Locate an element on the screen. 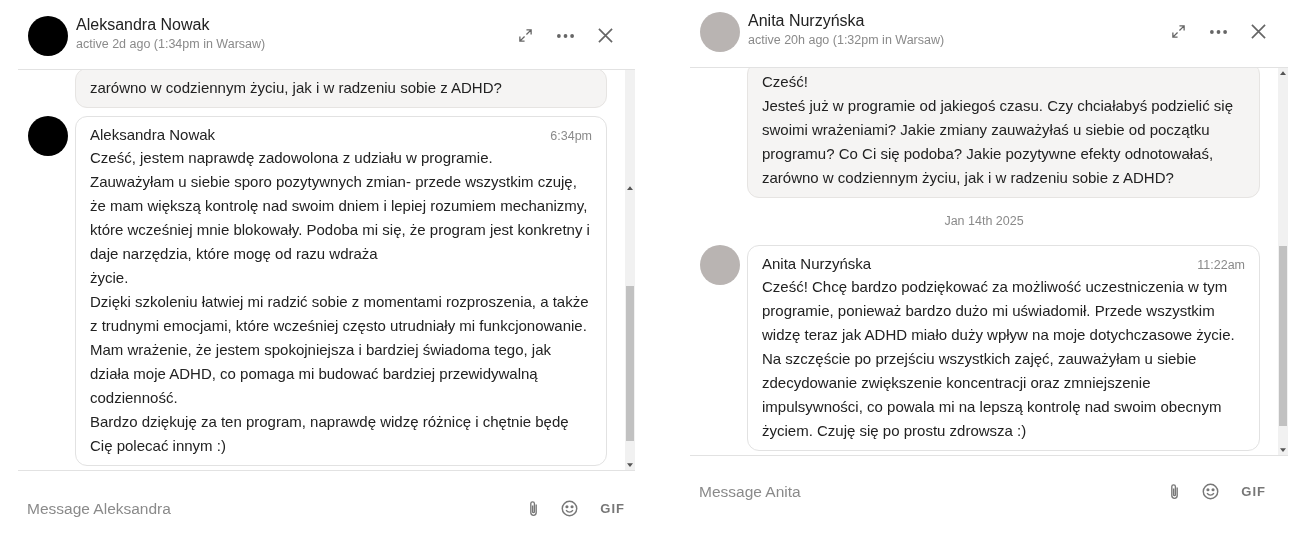 The width and height of the screenshot is (1300, 550). message-time: 6:34pm is located at coordinates (571, 136).